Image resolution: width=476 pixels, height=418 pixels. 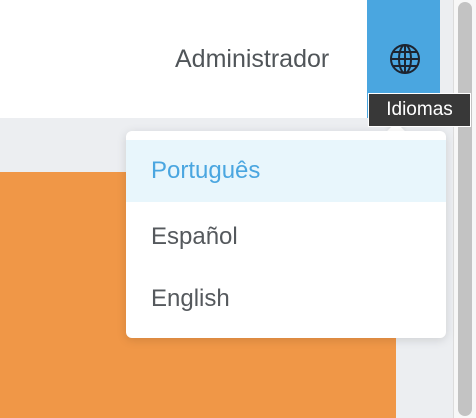 I want to click on language-option-espanol: Español, so click(x=286, y=237).